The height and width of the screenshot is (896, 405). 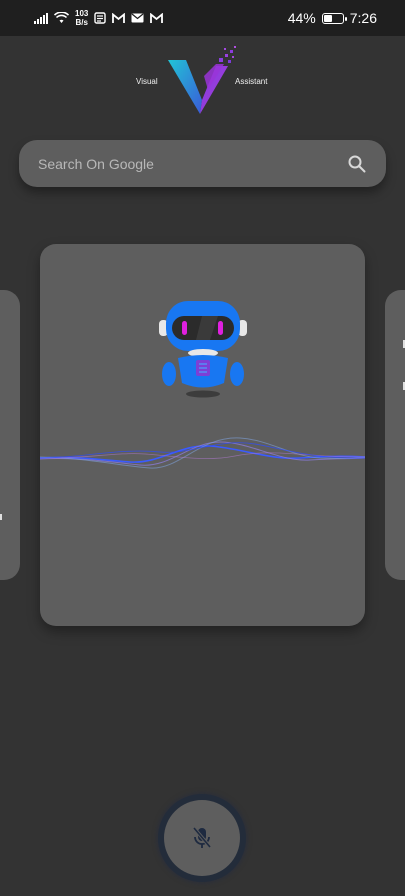 I want to click on mic-off-icon, so click(x=202, y=838).